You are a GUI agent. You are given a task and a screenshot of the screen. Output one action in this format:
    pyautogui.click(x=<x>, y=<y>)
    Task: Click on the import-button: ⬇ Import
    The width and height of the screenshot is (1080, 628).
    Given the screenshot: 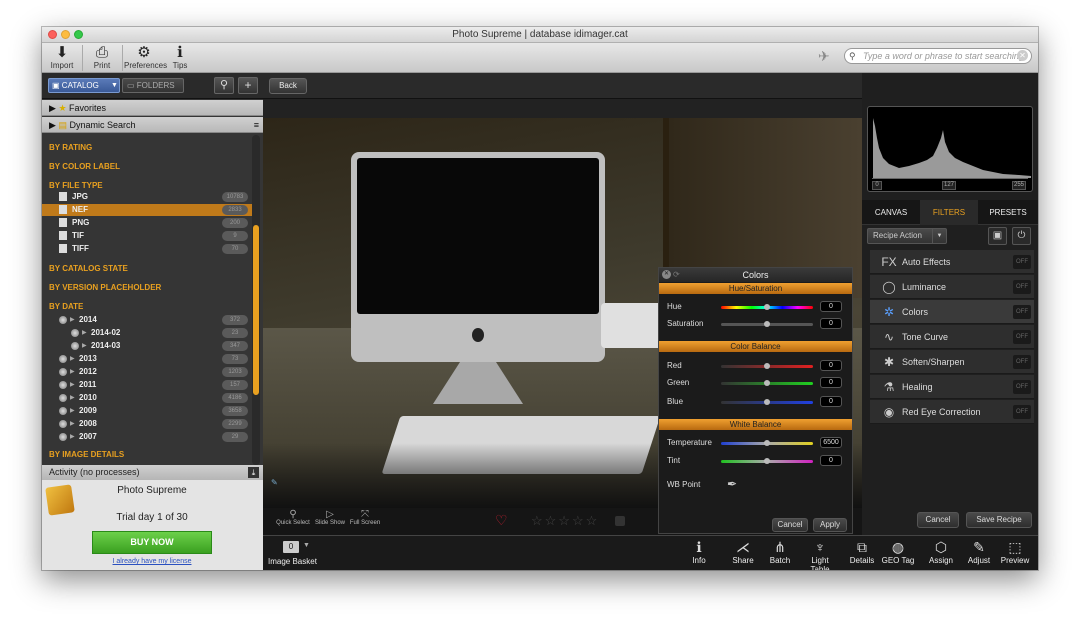 What is the action you would take?
    pyautogui.click(x=62, y=57)
    